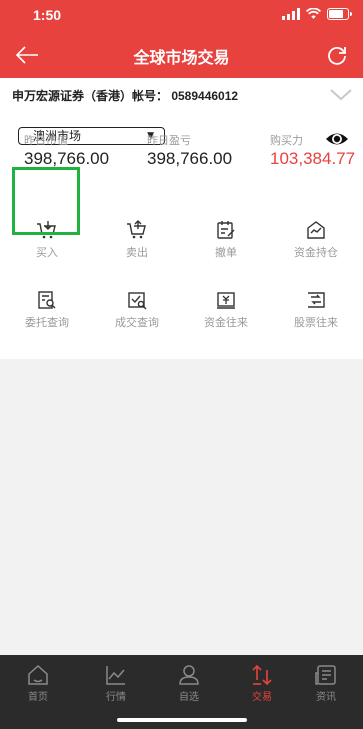  Describe the element at coordinates (262, 675) in the screenshot. I see `trade-icon` at that location.